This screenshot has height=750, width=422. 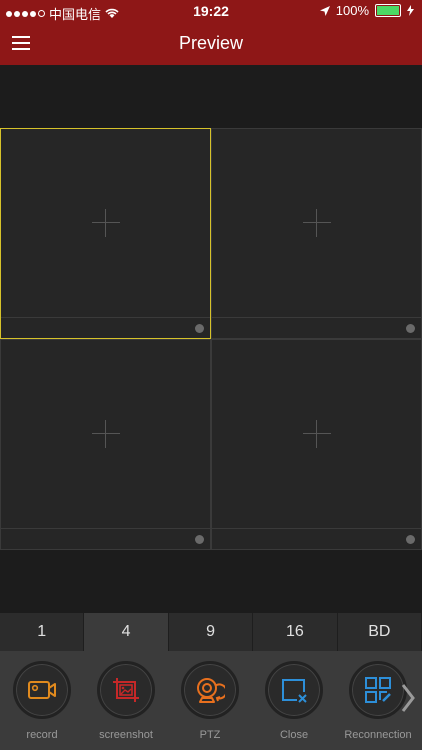 What do you see at coordinates (410, 10) in the screenshot?
I see `charging-bolt-icon` at bounding box center [410, 10].